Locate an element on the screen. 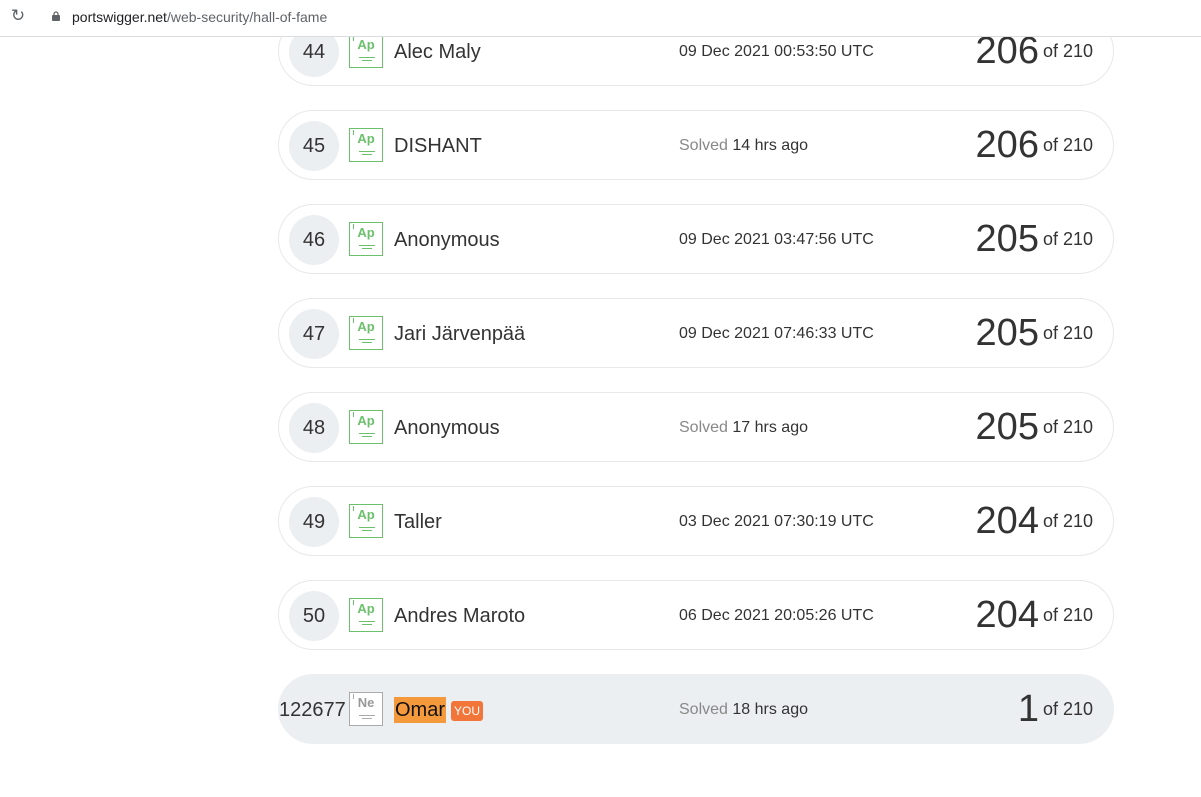  you-badge: YOU is located at coordinates (467, 711).